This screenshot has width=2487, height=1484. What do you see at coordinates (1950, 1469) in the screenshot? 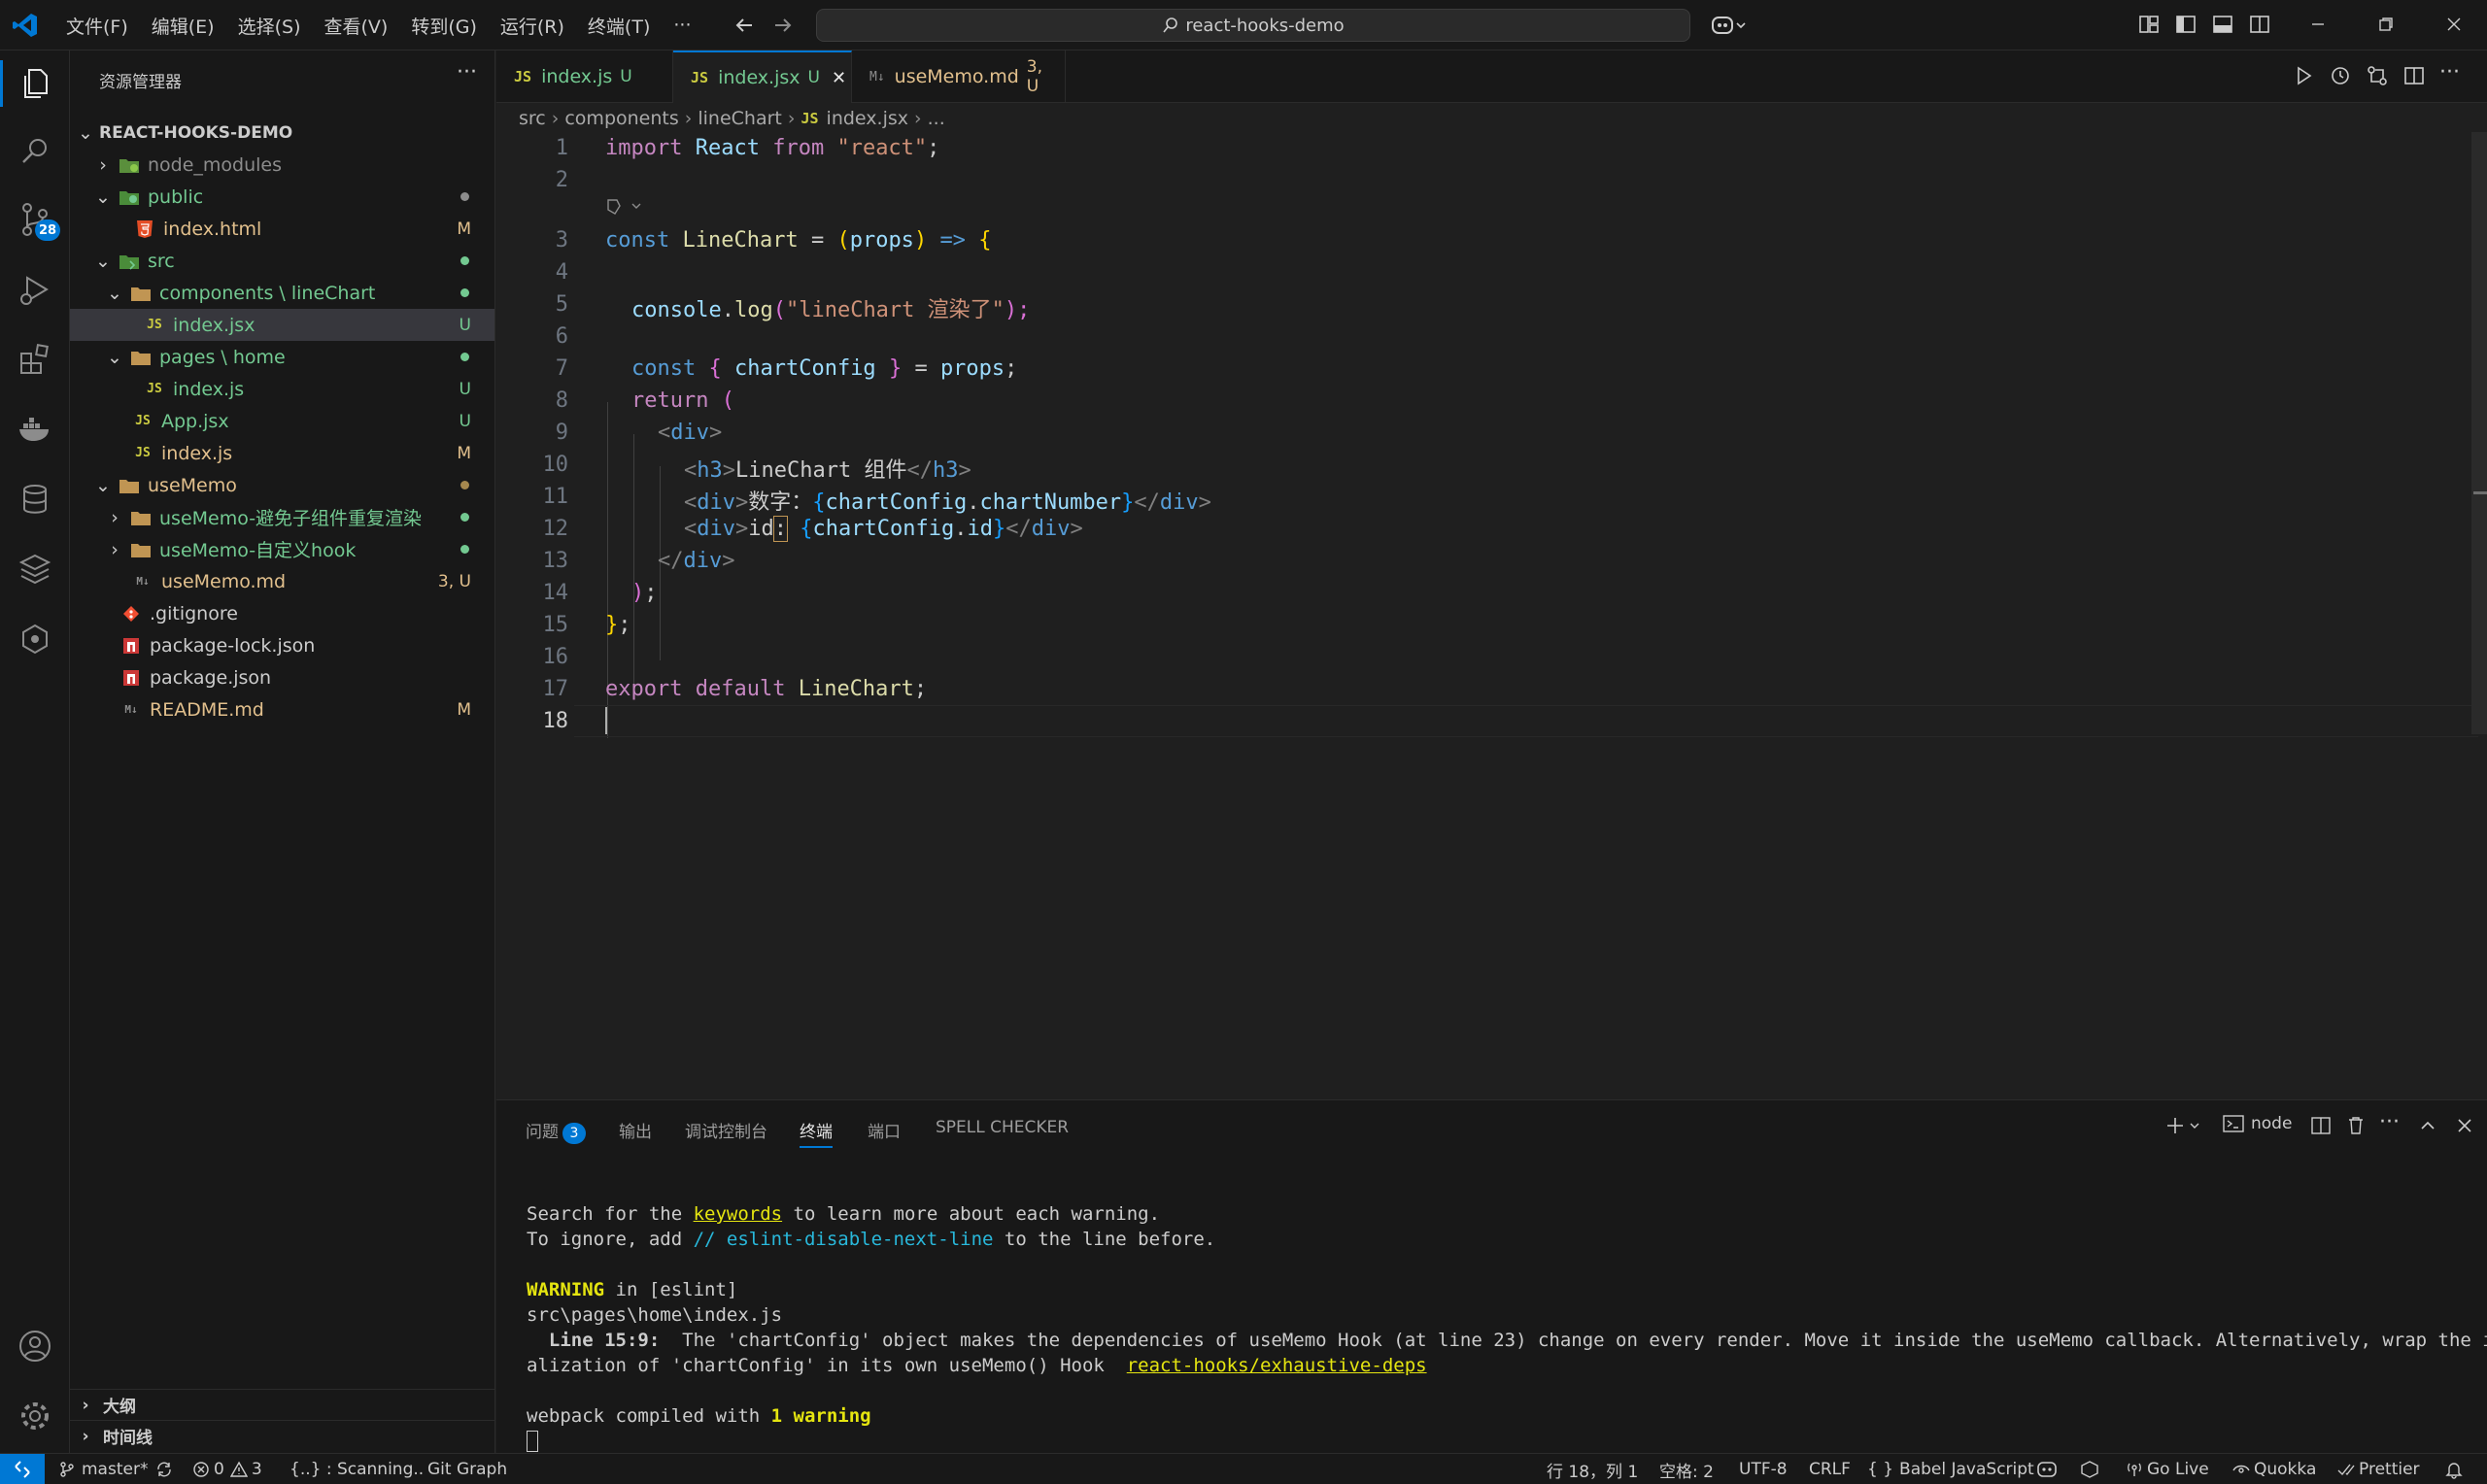
I see `language-mode: { } Babel JavaScript` at bounding box center [1950, 1469].